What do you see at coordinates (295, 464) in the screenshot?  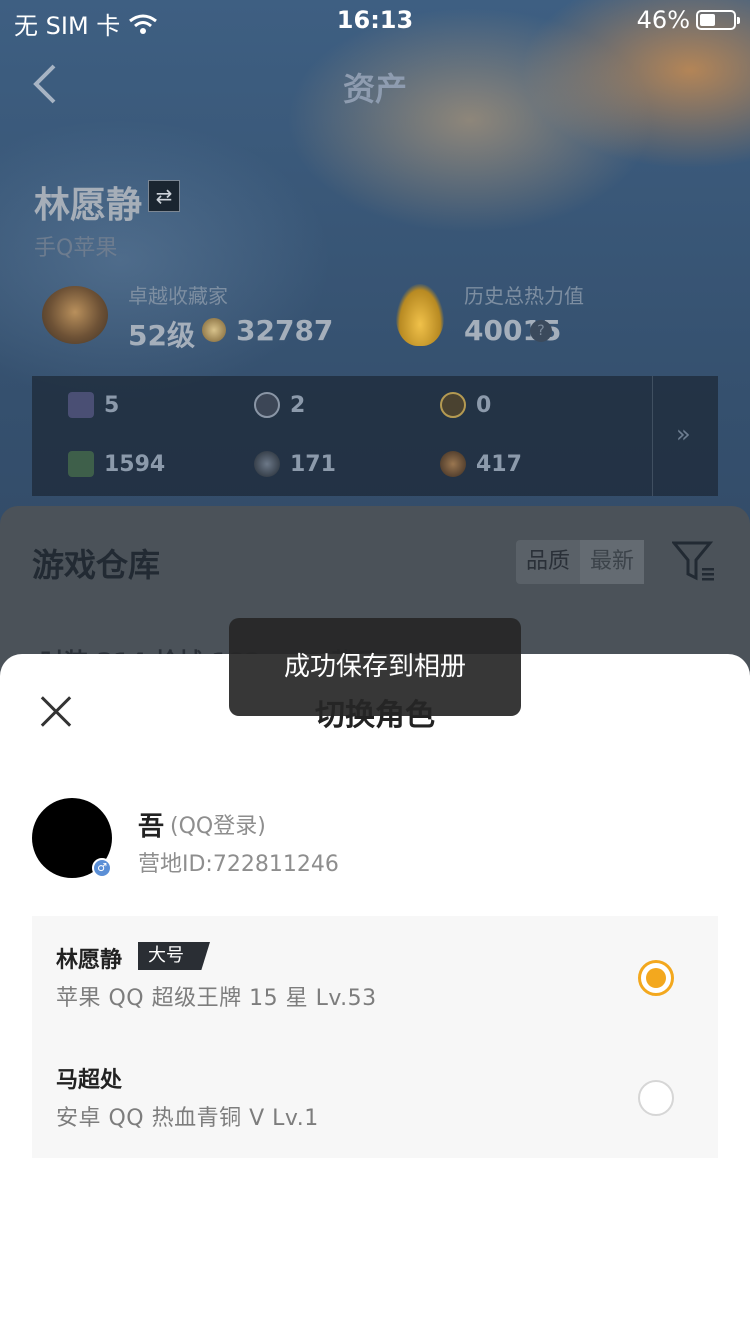 I see `asset-item: 171` at bounding box center [295, 464].